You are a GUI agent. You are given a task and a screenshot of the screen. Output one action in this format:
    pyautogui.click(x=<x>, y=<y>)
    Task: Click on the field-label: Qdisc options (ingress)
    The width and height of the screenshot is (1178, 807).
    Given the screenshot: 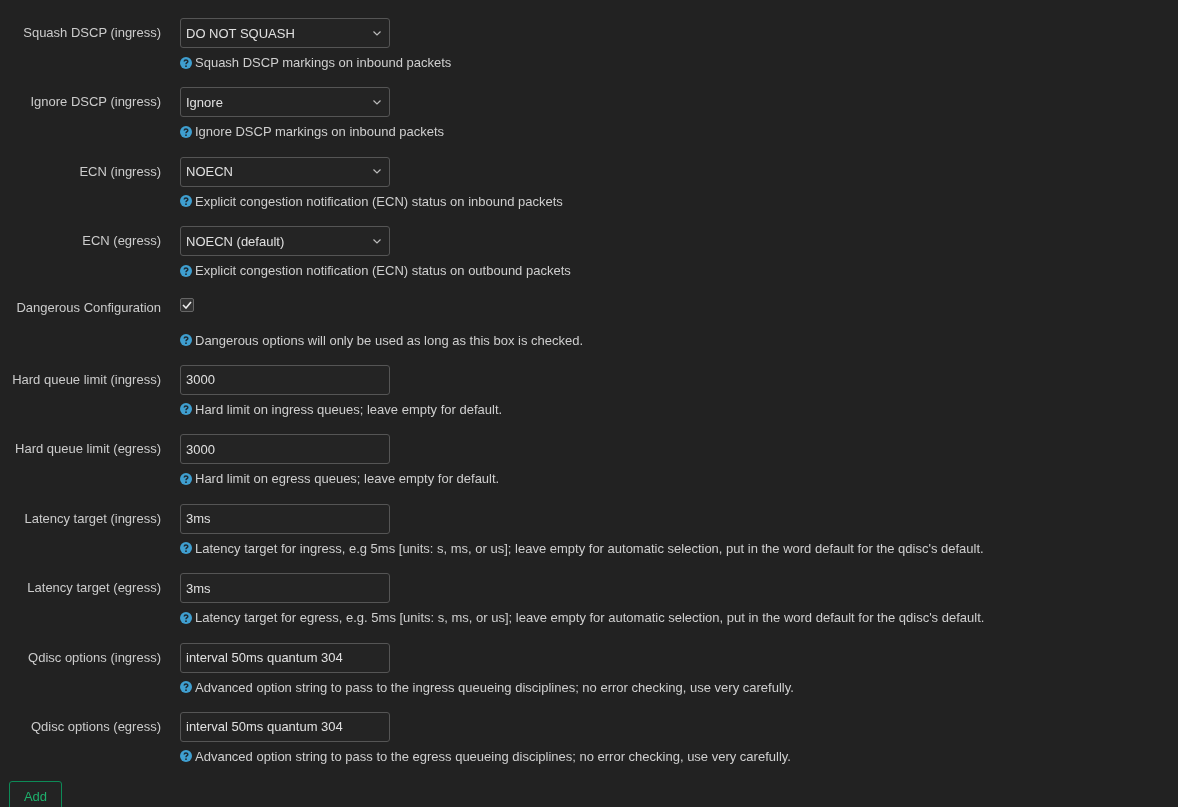 What is the action you would take?
    pyautogui.click(x=94, y=657)
    